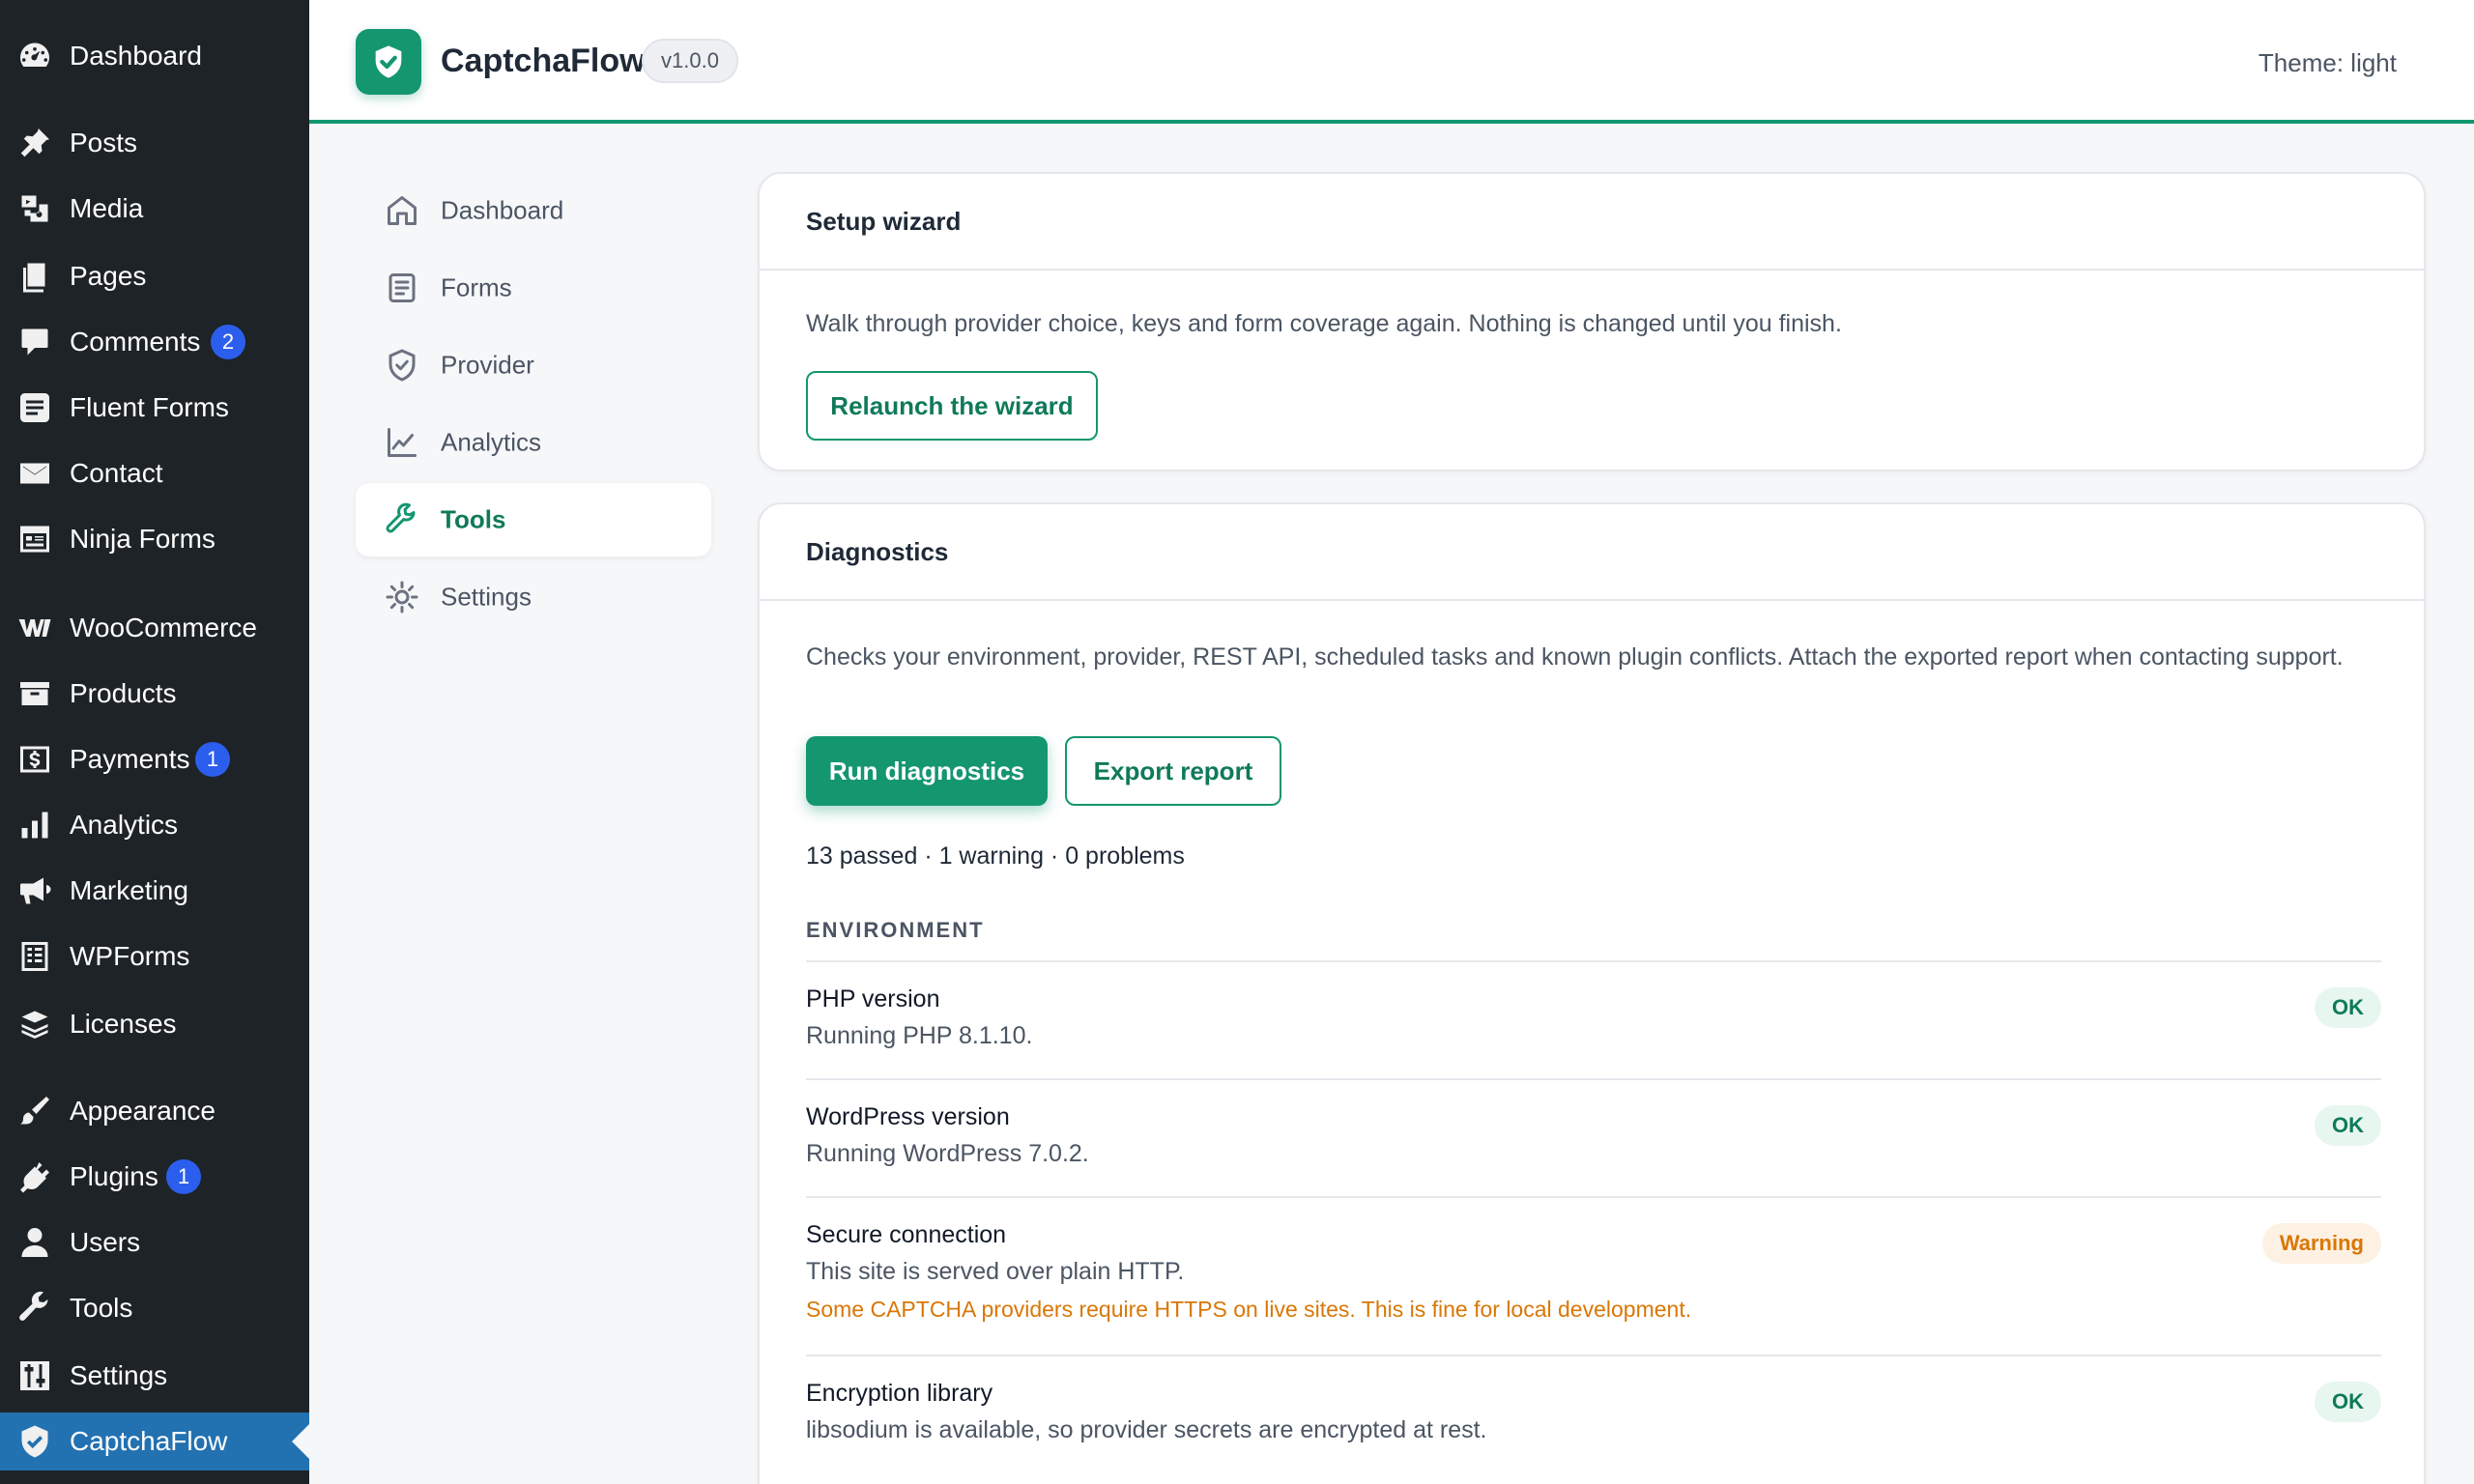  I want to click on relaunch-wizard-button: Relaunch the wizard, so click(952, 406).